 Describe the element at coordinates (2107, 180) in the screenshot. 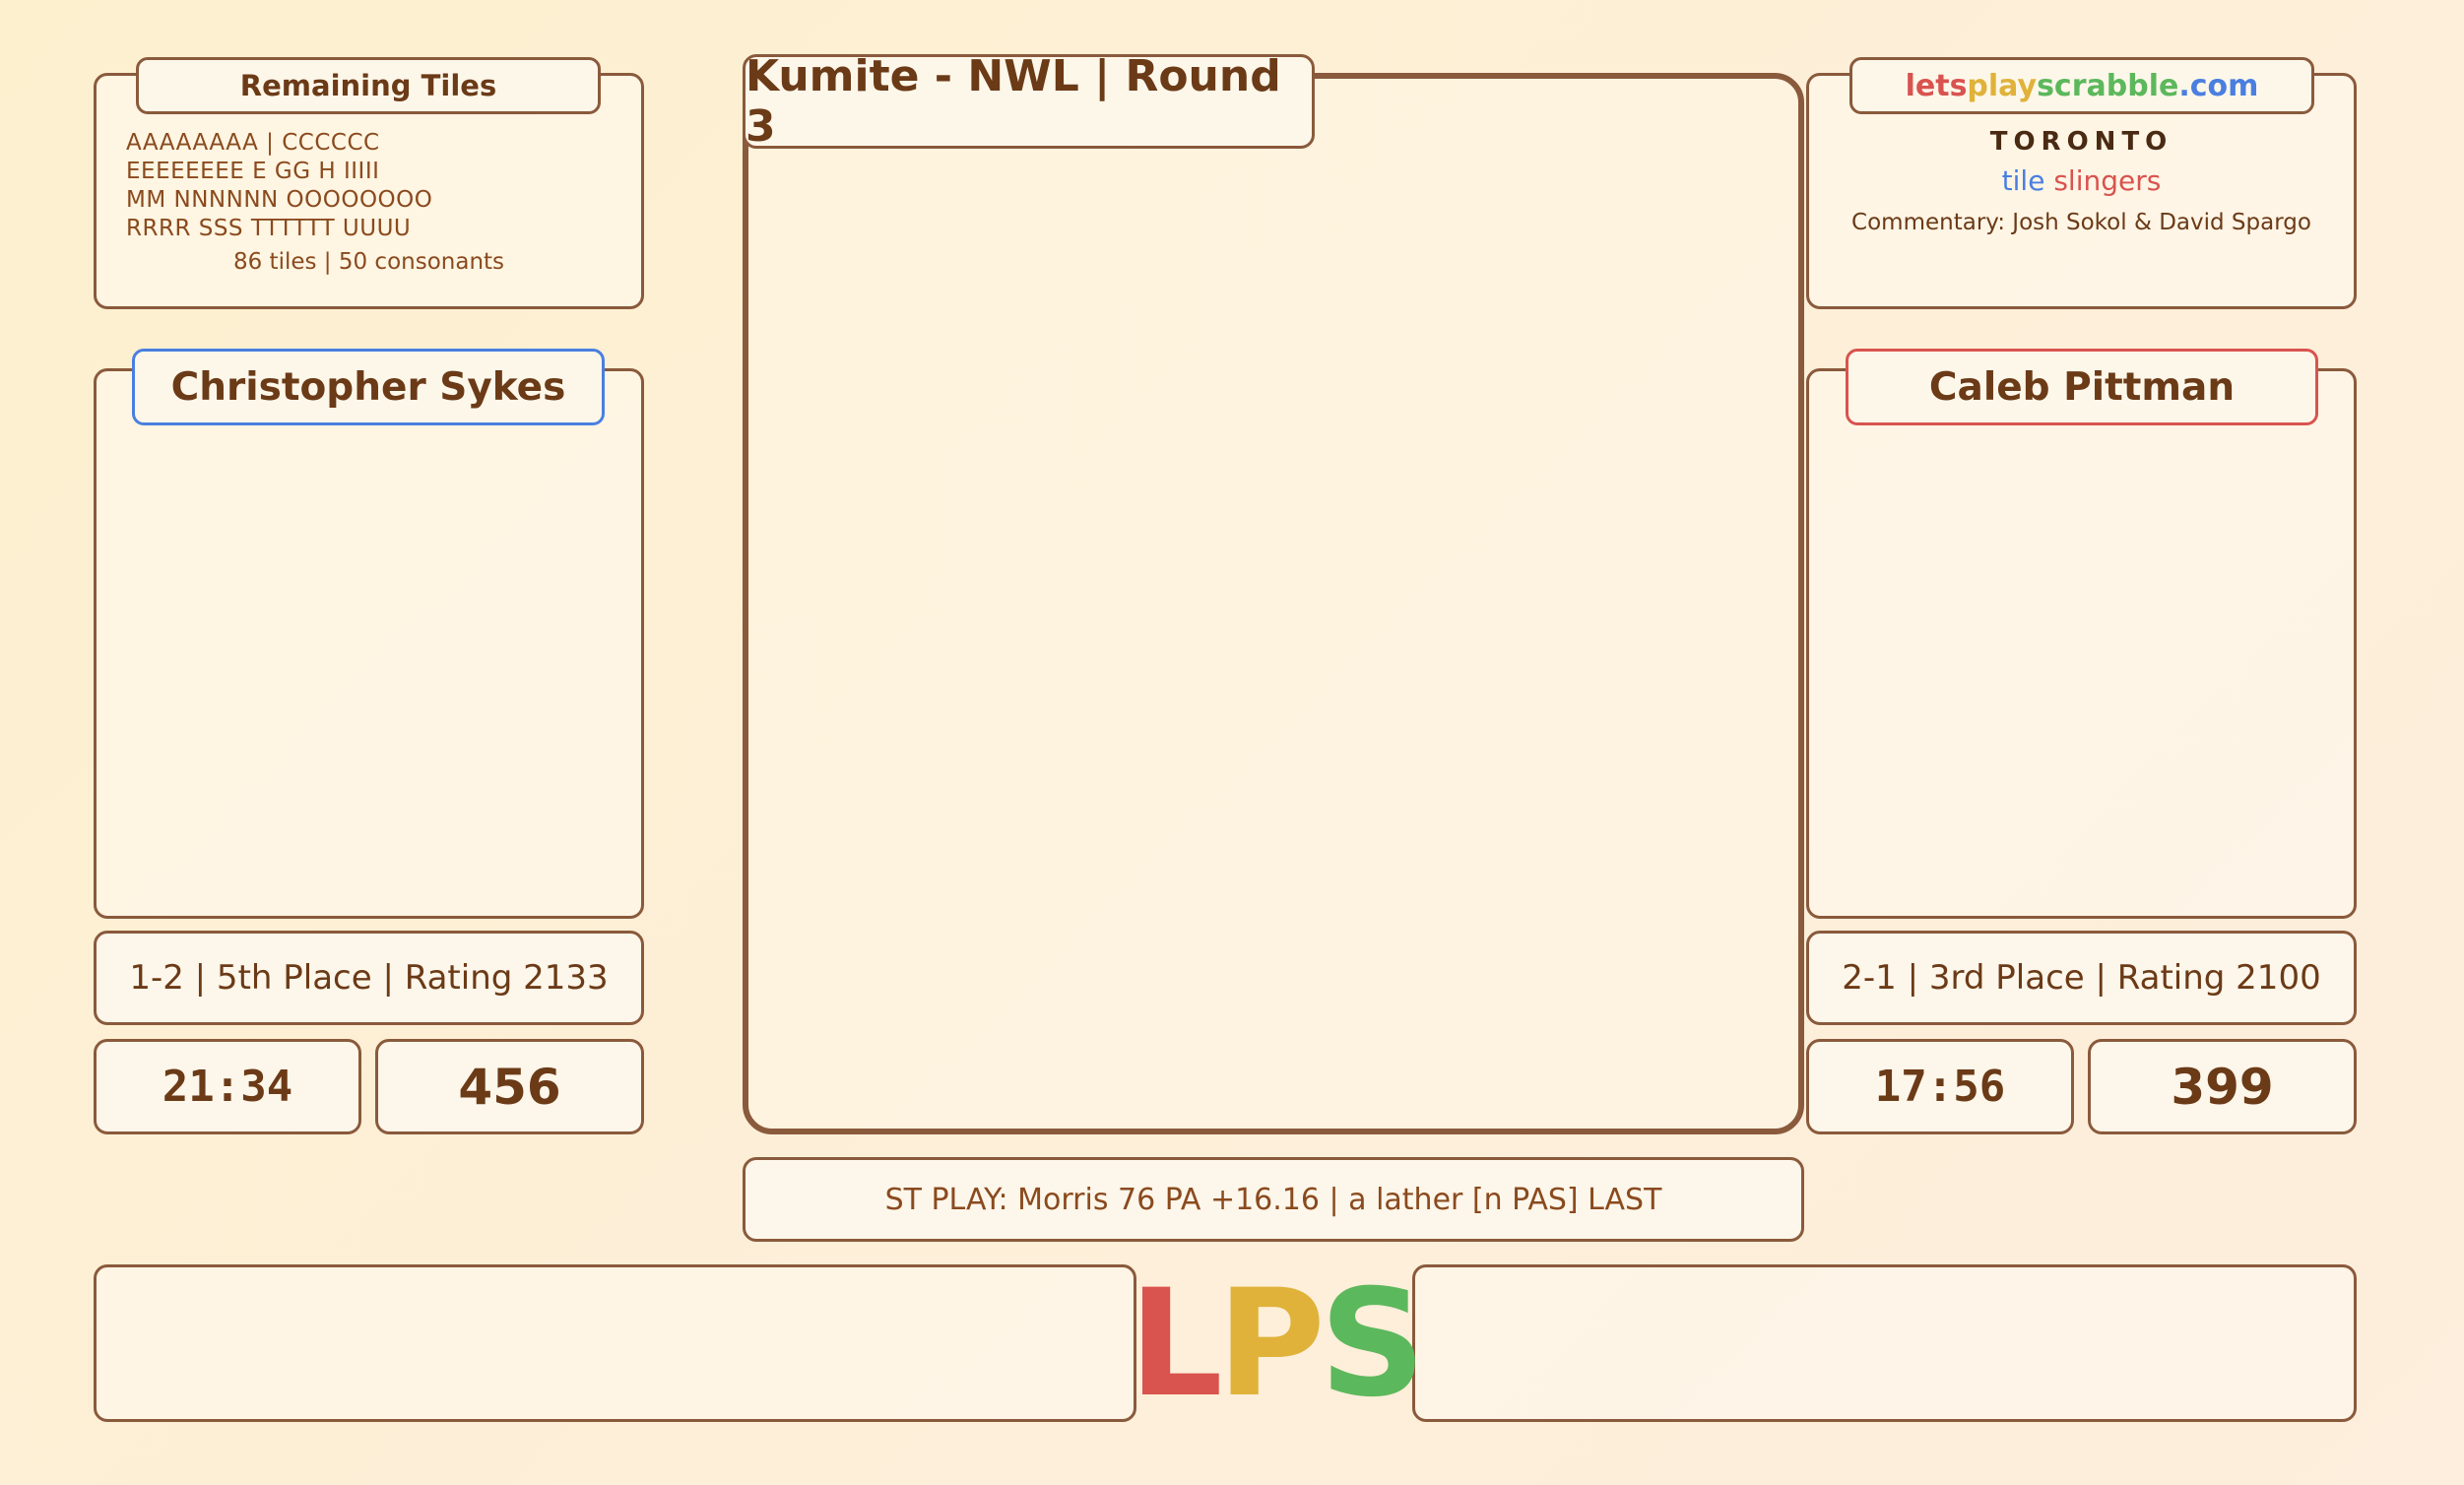

I see `group-word-slingers: slingers` at that location.